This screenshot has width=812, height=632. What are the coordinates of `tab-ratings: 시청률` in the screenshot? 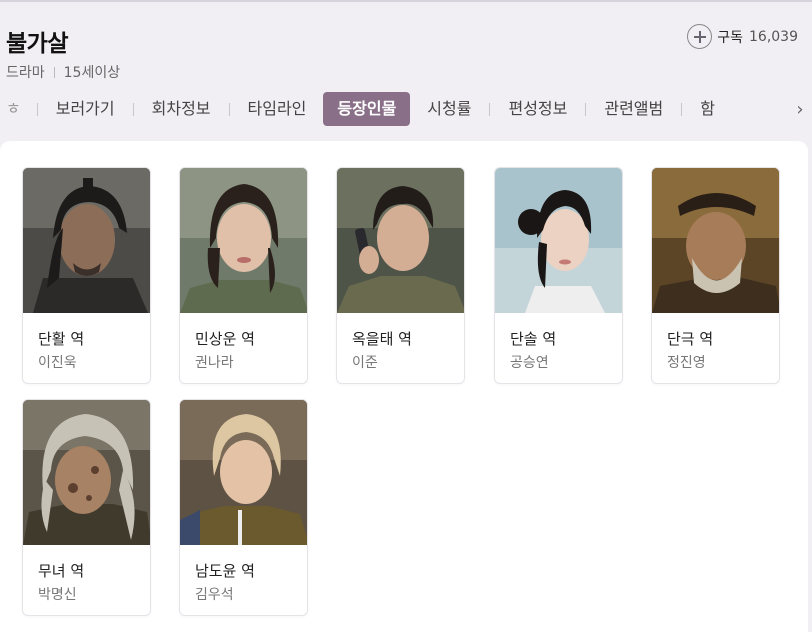 It's located at (449, 109).